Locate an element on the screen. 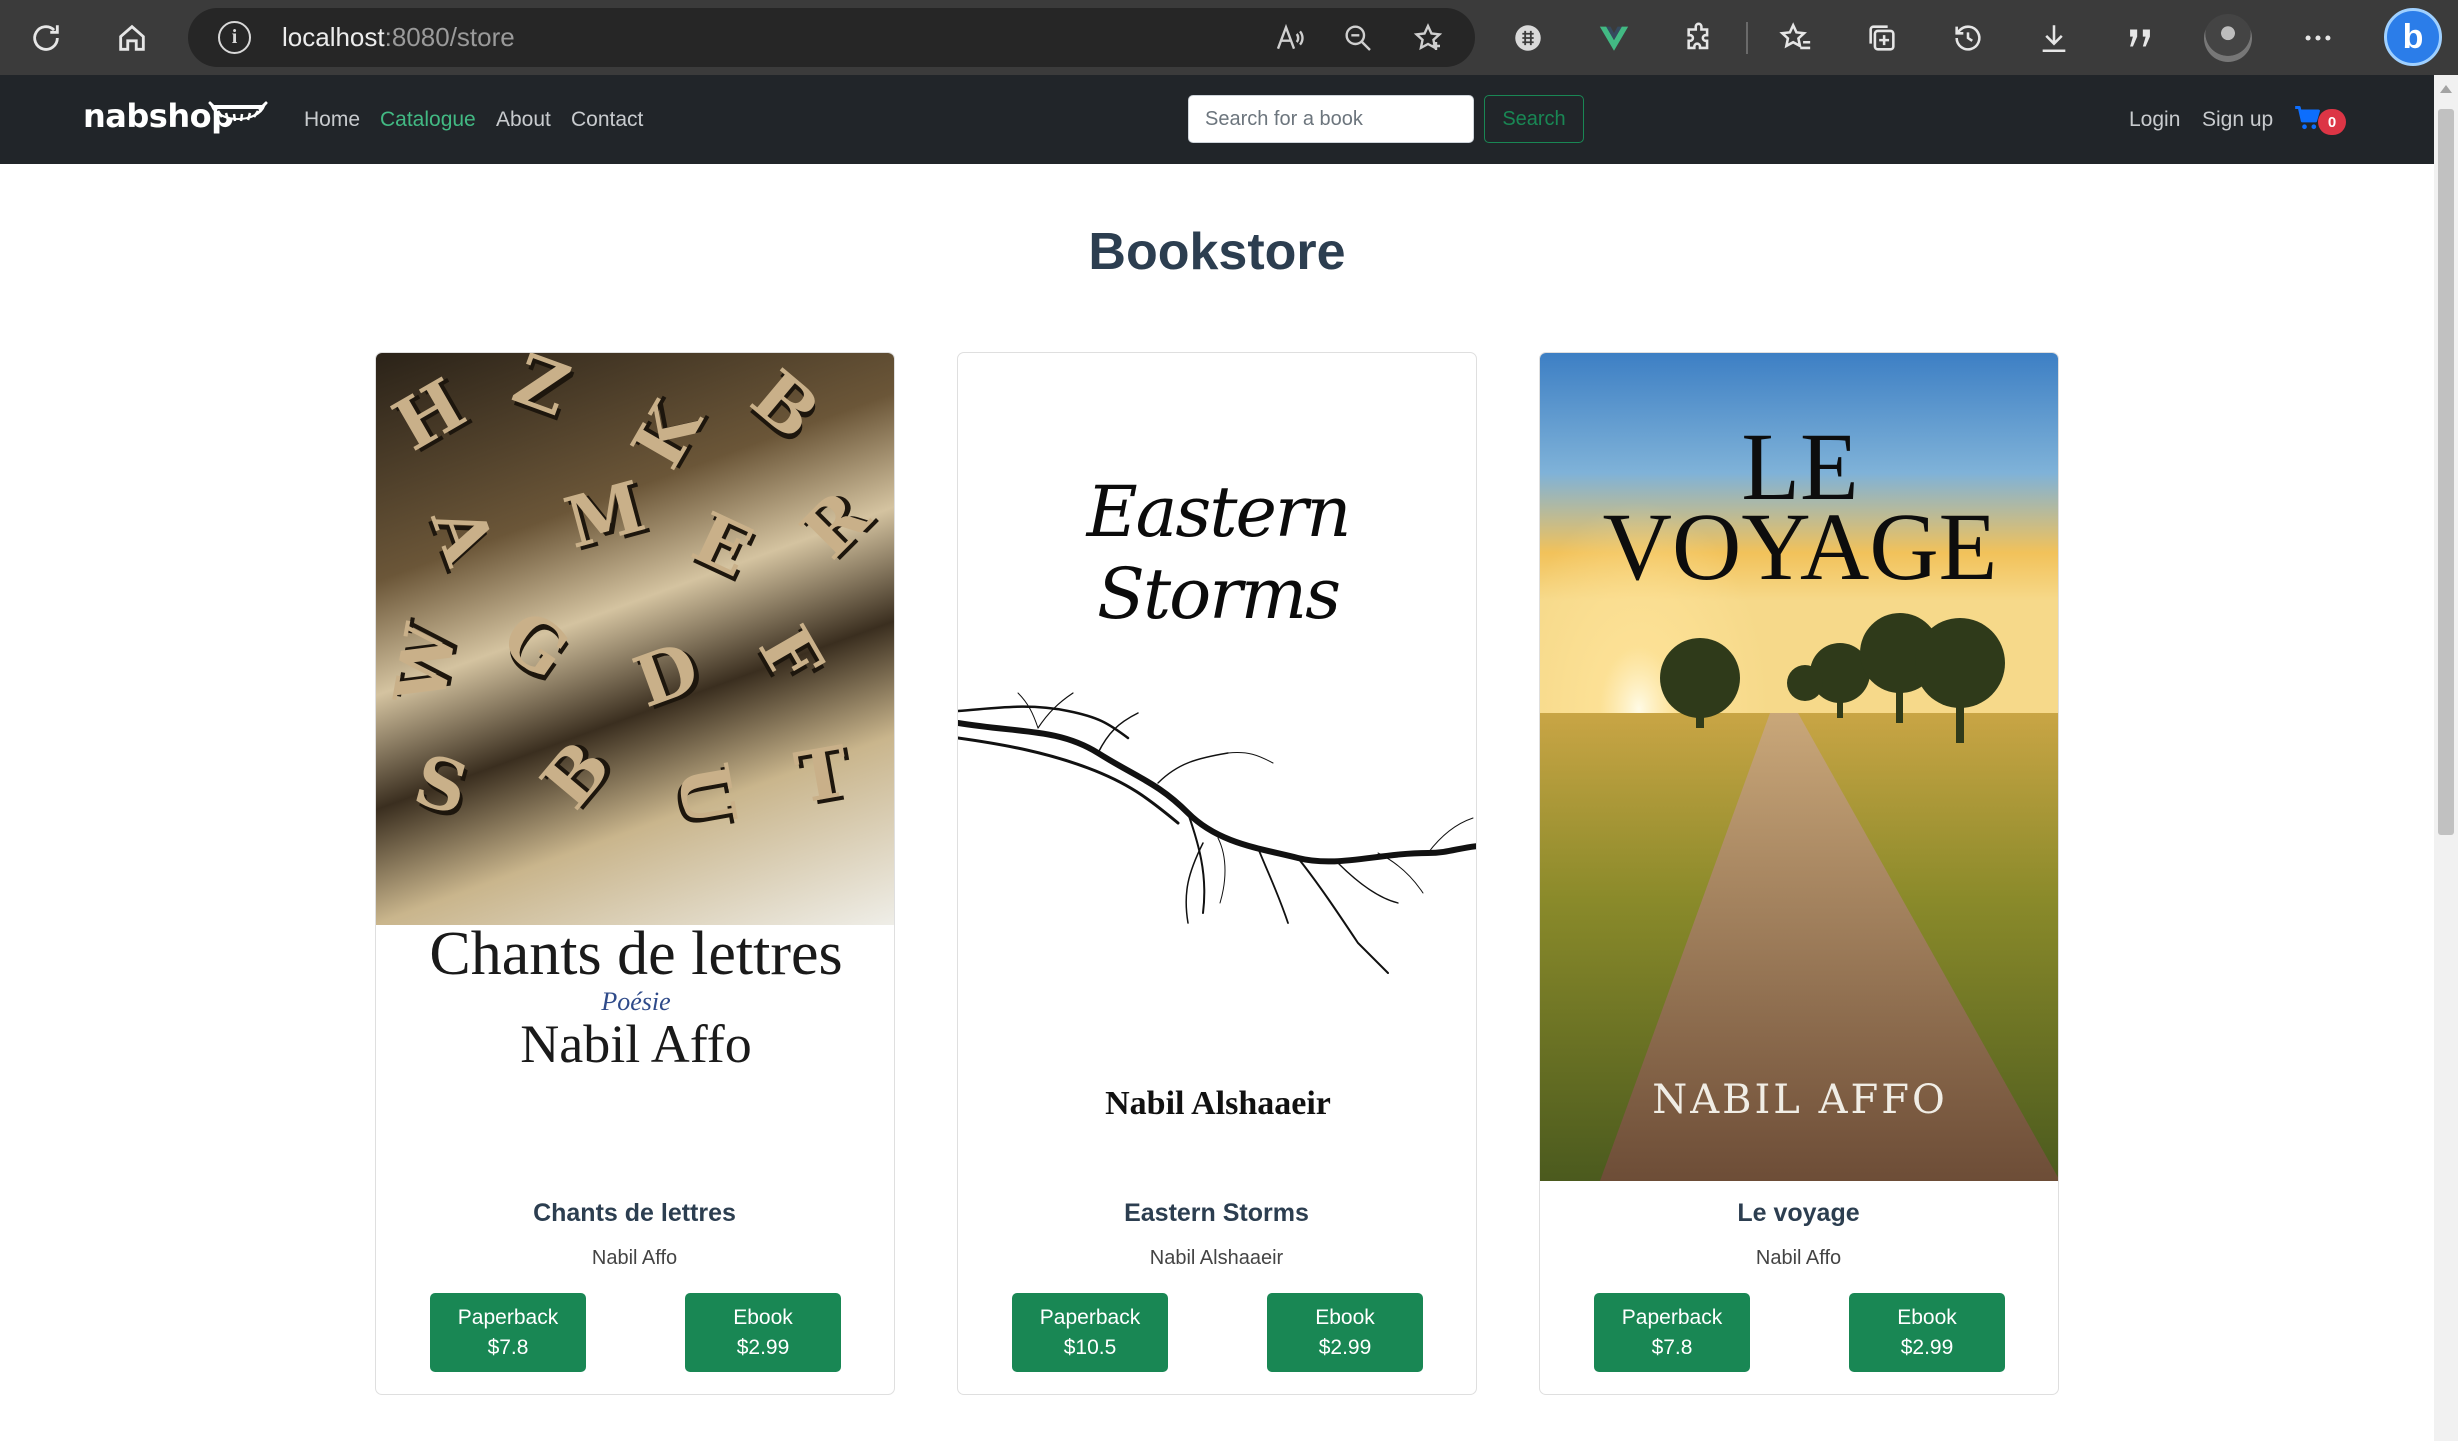 The image size is (2458, 1441). page-scrollbar is located at coordinates (2446, 758).